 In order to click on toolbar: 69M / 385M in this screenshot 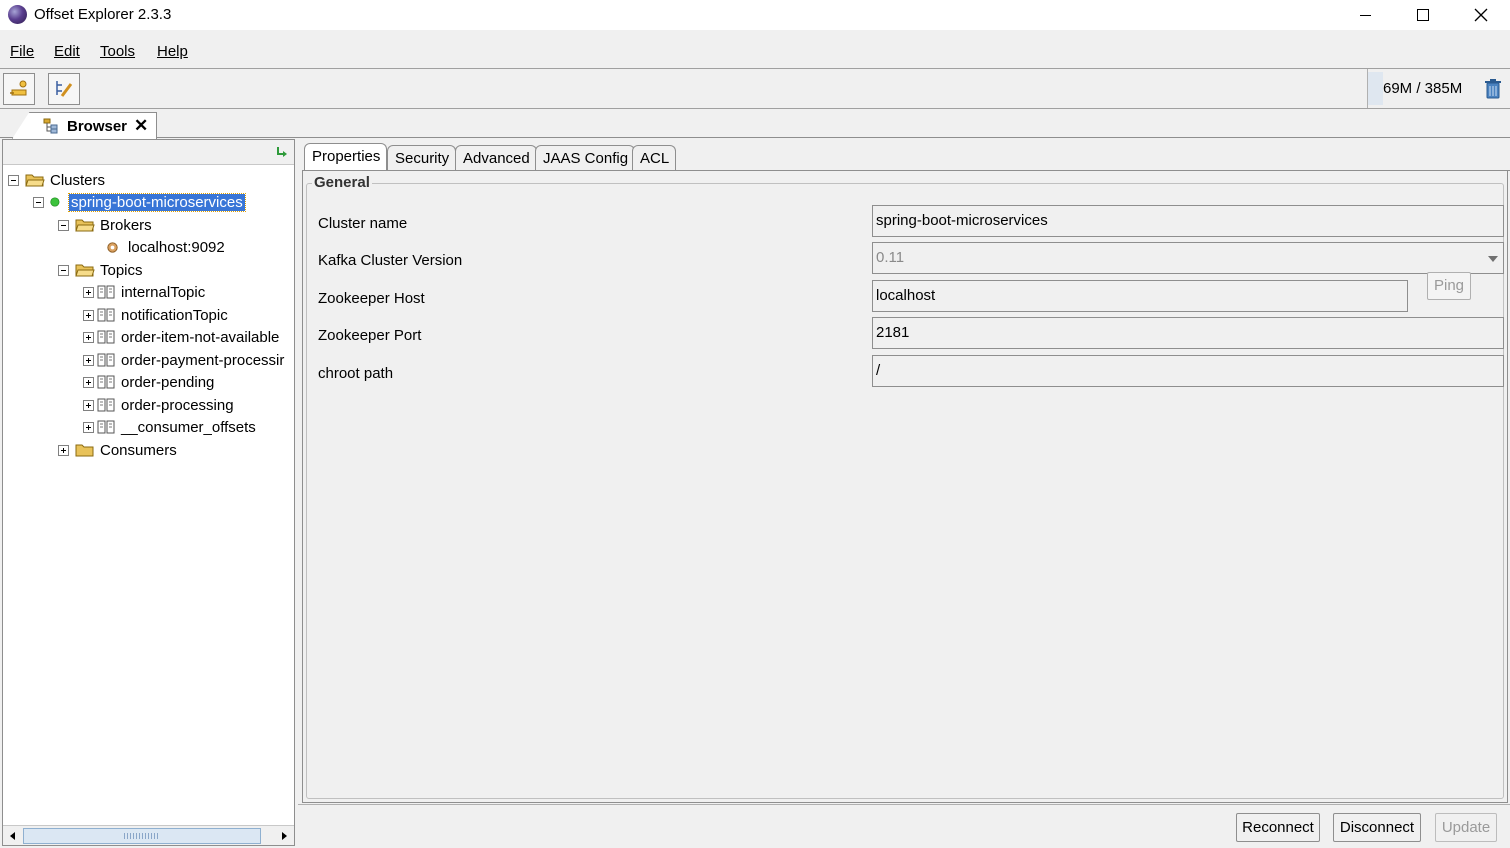, I will do `click(755, 88)`.